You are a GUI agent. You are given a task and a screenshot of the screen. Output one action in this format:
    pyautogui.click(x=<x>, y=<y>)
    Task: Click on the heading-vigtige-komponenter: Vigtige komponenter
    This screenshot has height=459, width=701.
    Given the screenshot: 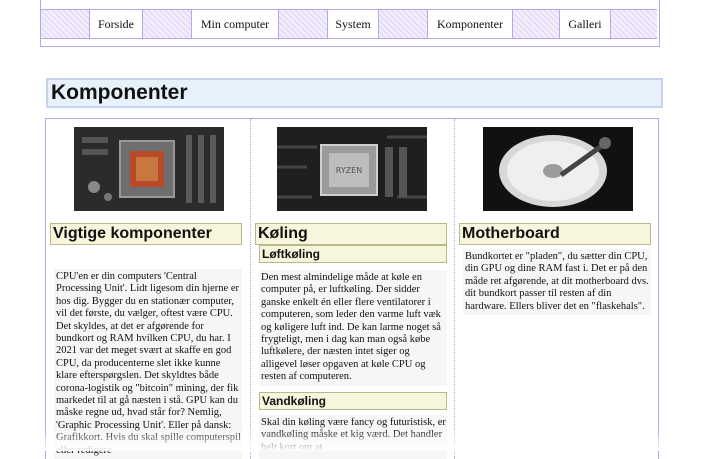 What is the action you would take?
    pyautogui.click(x=146, y=234)
    